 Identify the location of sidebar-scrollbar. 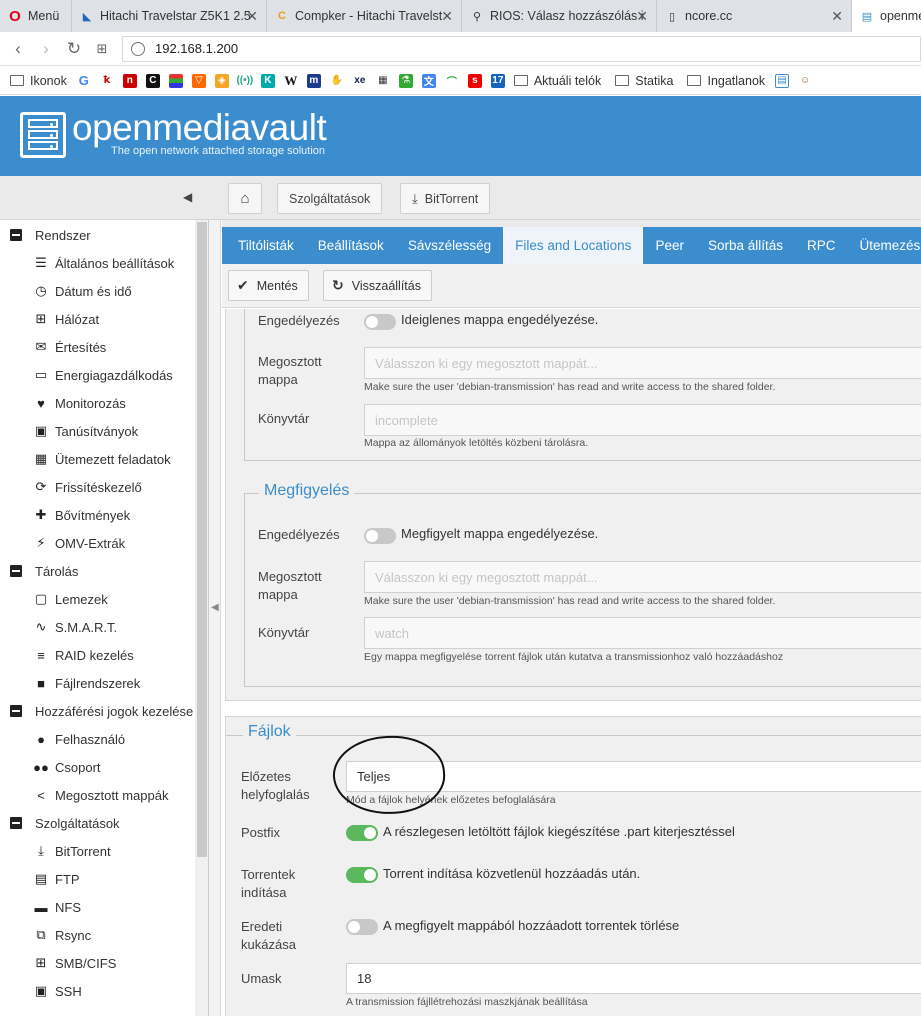
(201, 618).